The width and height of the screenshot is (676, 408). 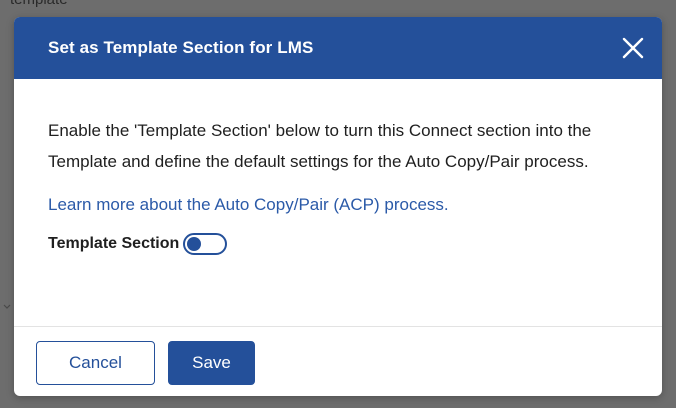 I want to click on dialog-title: Set as Template Section for LMS, so click(x=181, y=47).